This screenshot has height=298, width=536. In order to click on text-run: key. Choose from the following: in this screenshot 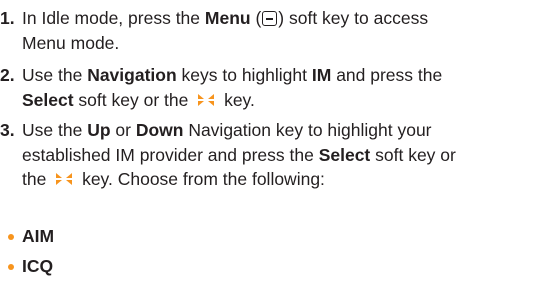, I will do `click(201, 179)`.